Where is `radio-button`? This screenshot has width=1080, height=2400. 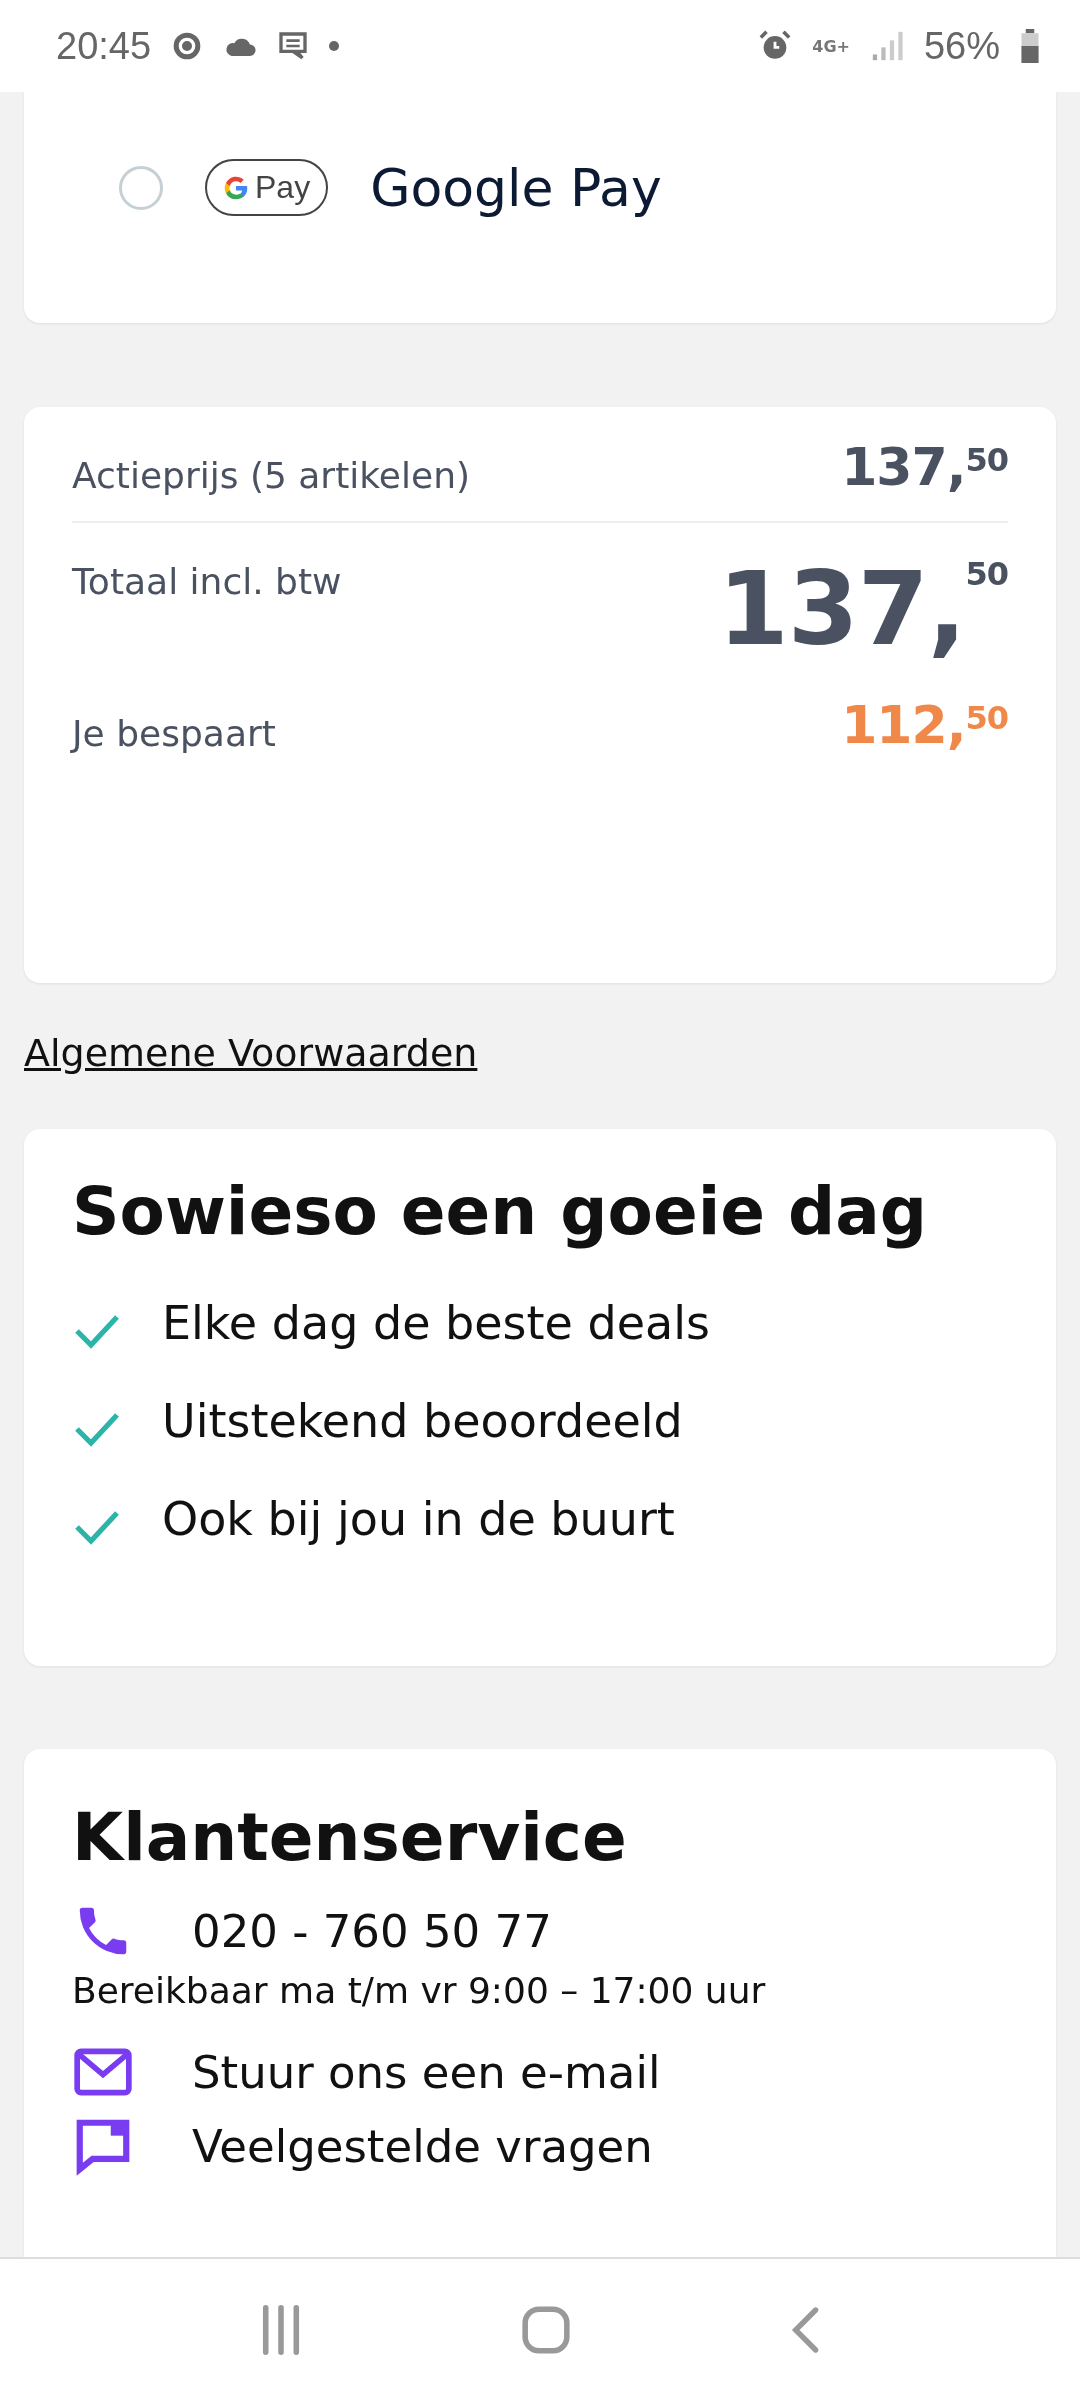
radio-button is located at coordinates (141, 187).